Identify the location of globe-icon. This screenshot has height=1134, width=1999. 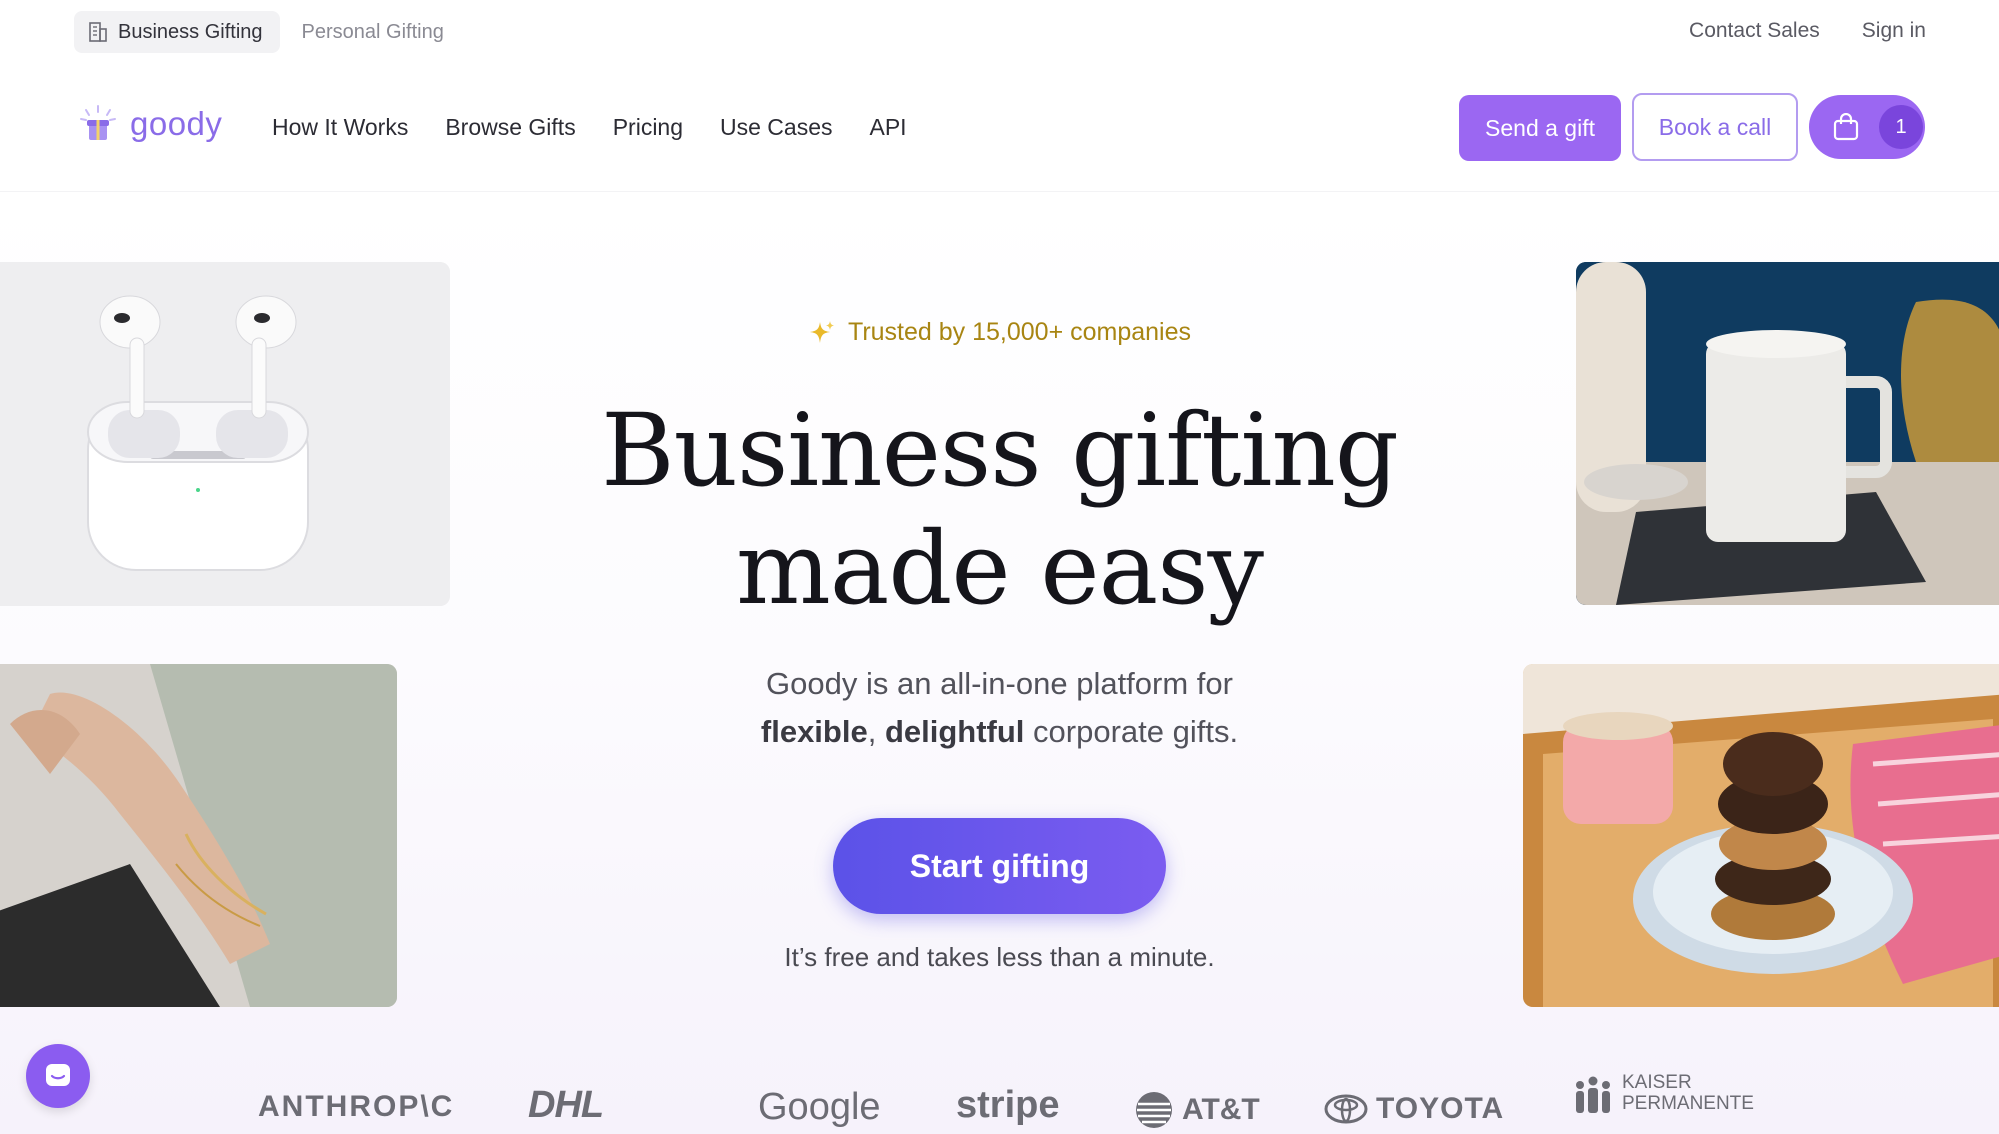
(1154, 1110).